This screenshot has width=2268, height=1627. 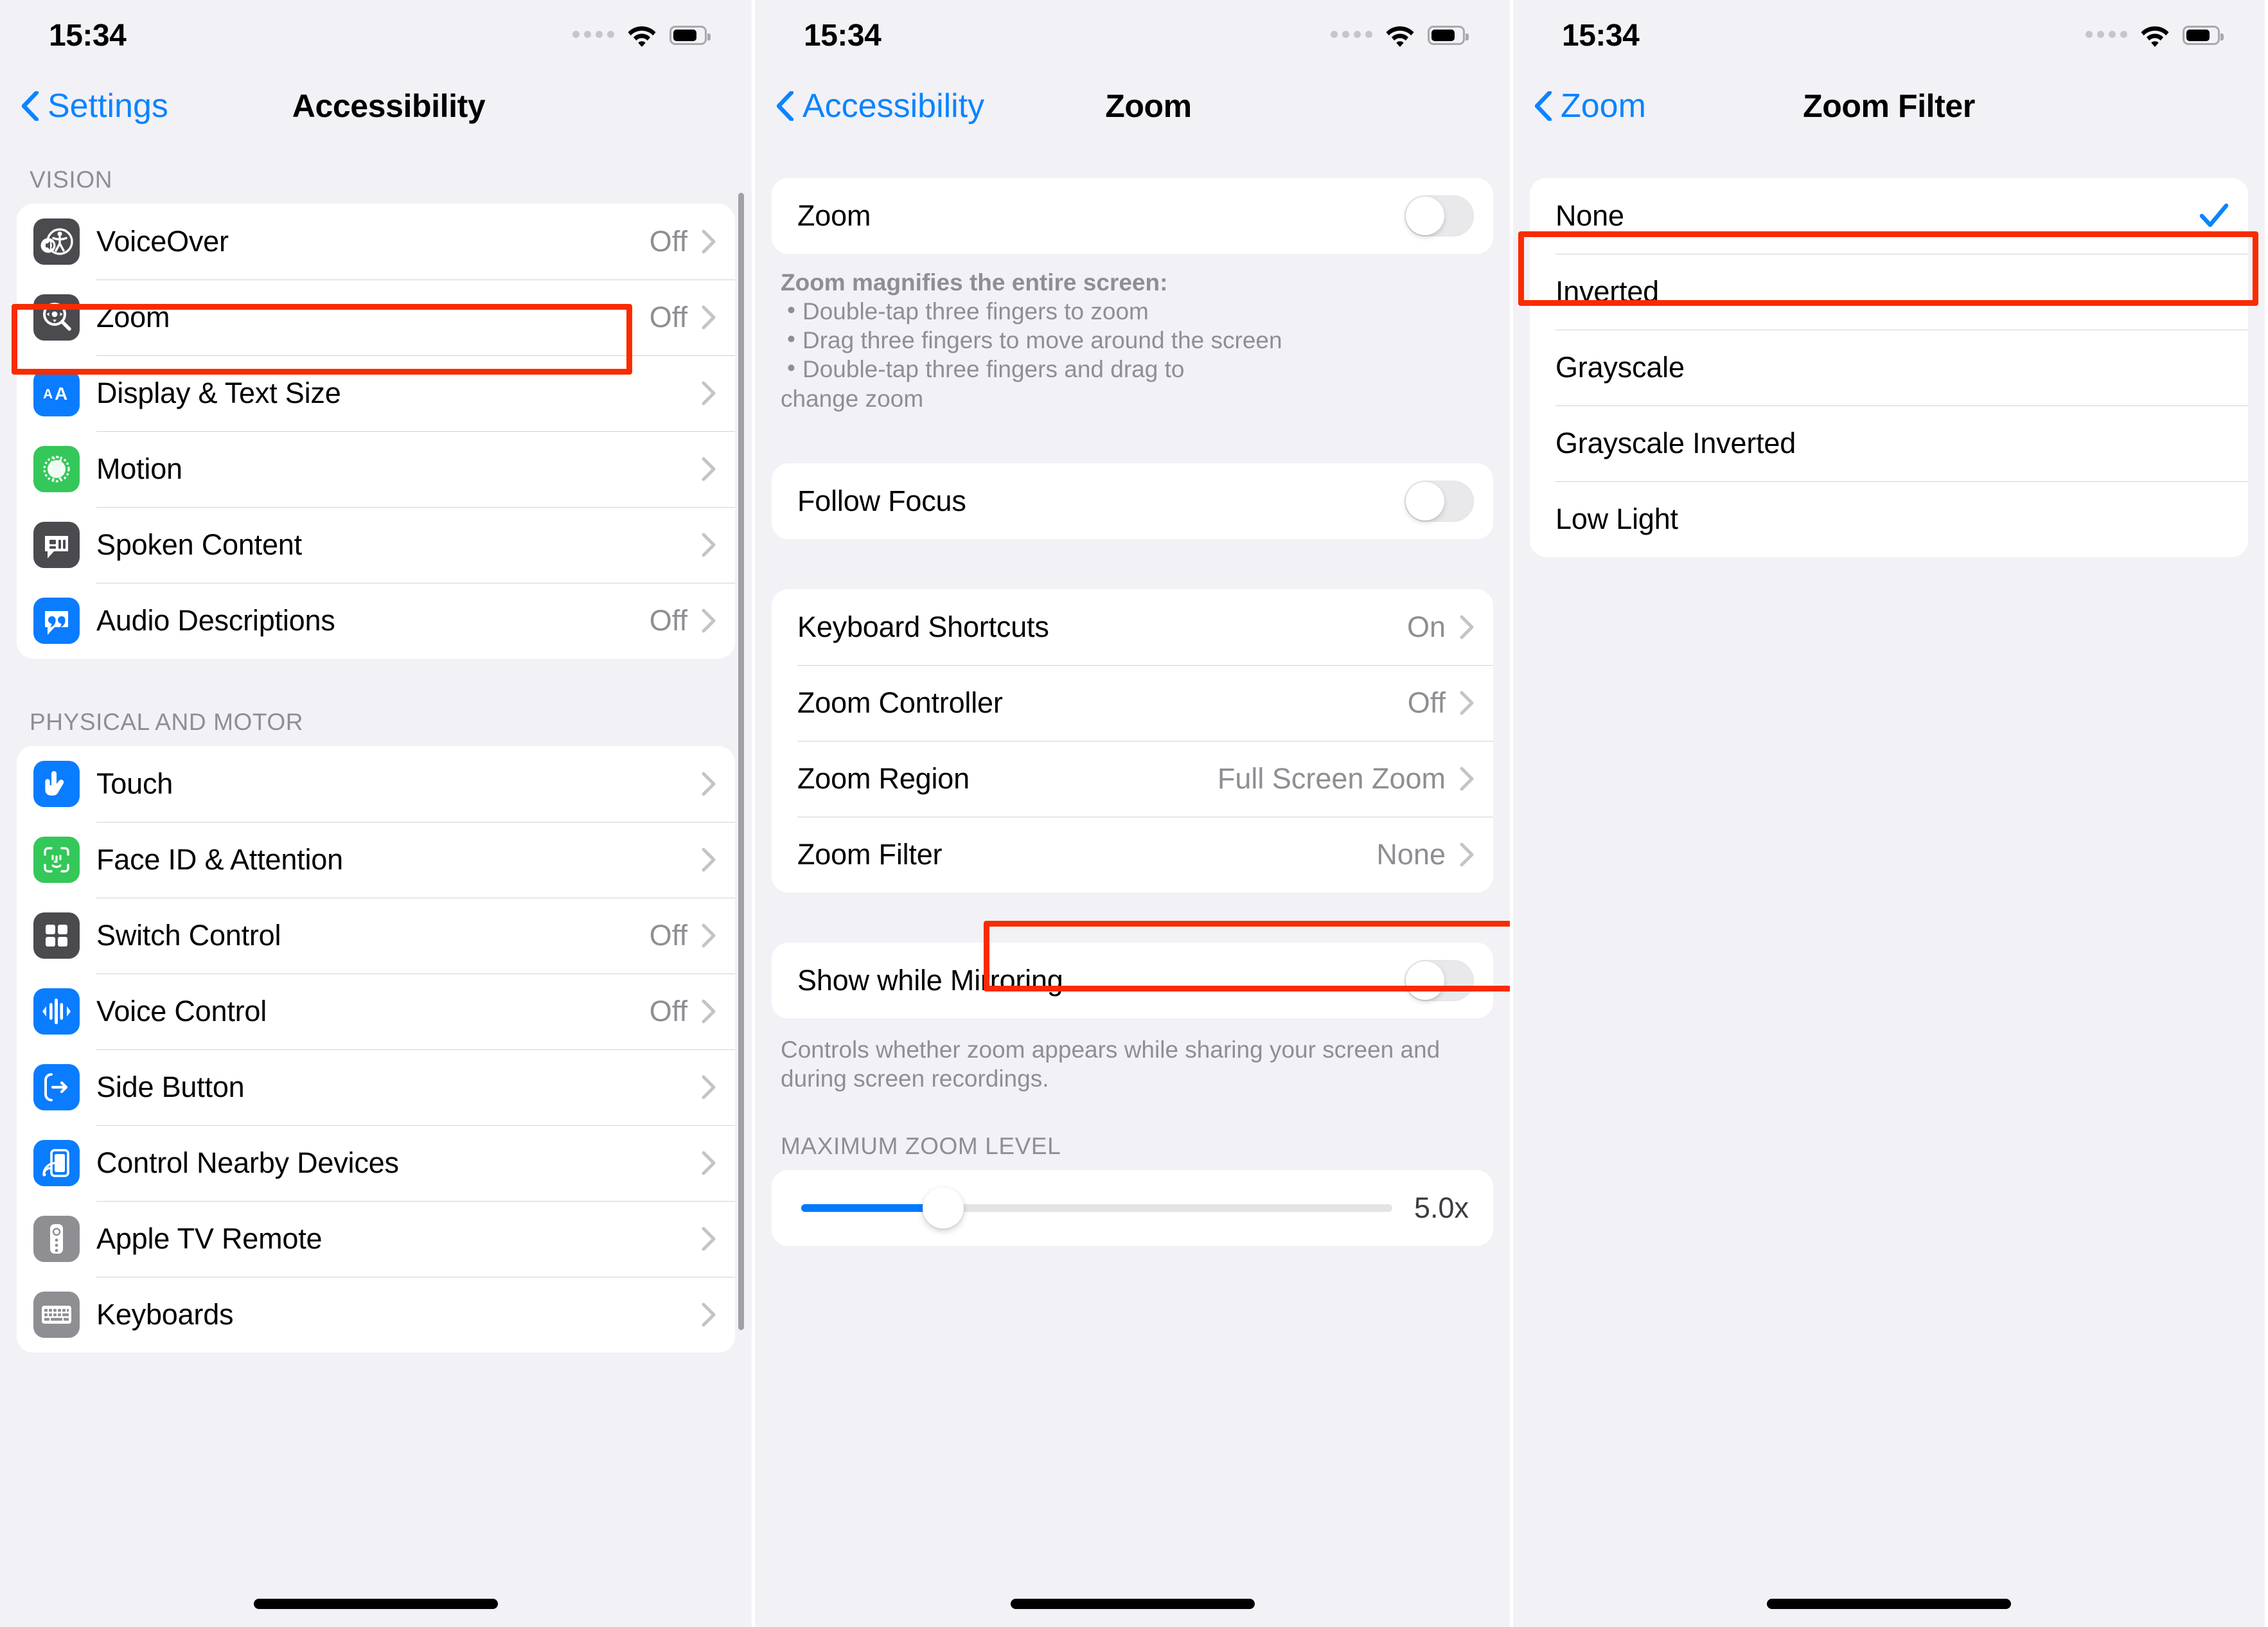 I want to click on zoom-magnifier-icon, so click(x=56, y=317).